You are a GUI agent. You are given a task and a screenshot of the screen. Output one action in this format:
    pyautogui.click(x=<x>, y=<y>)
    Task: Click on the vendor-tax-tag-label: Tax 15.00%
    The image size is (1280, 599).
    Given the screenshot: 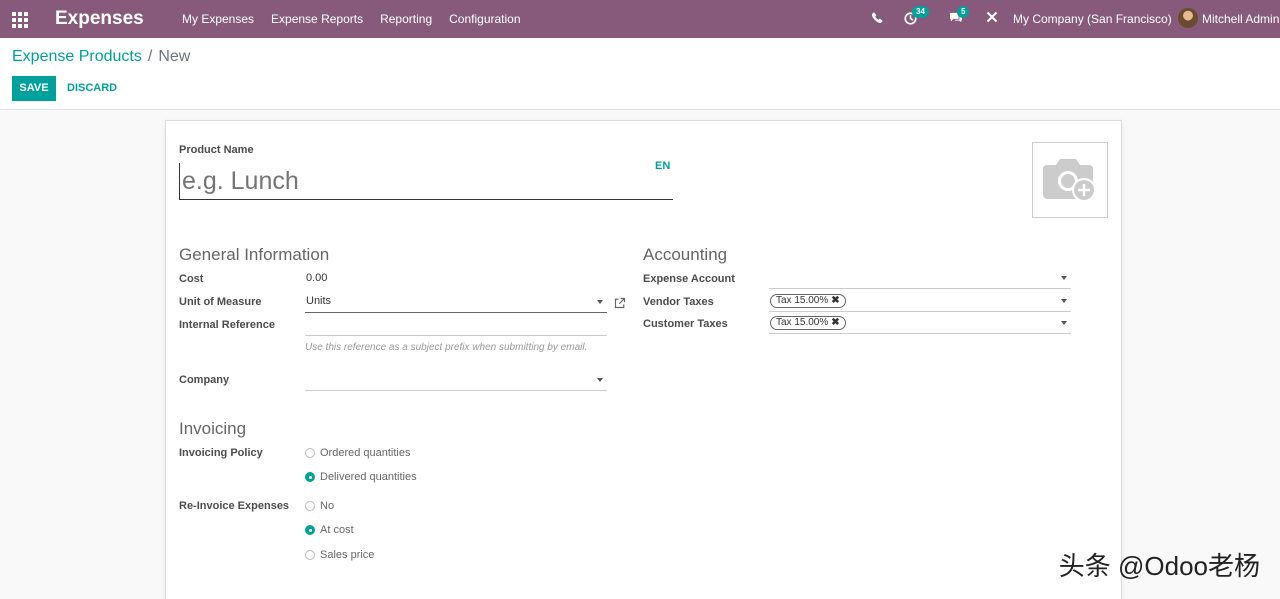 What is the action you would take?
    pyautogui.click(x=802, y=300)
    